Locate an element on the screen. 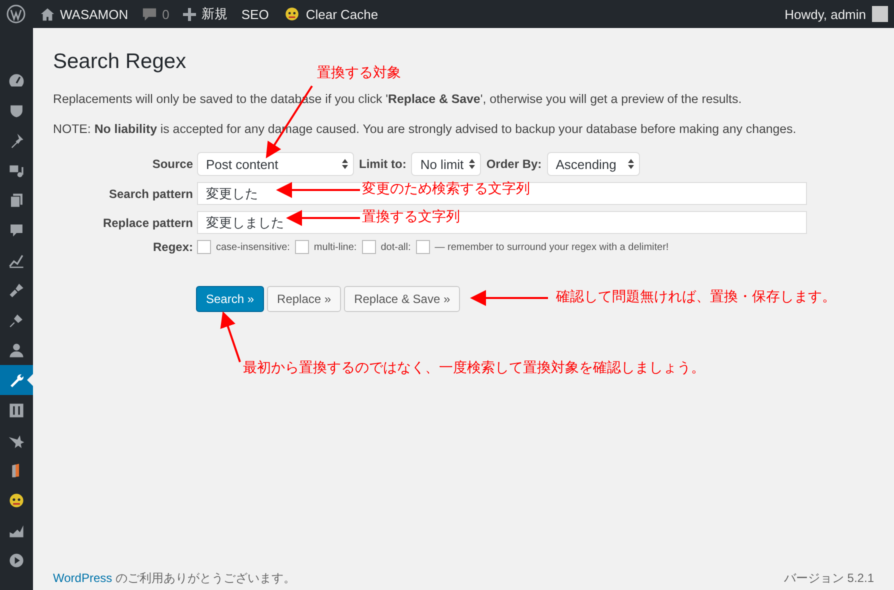  annotation-arrow is located at coordinates (230, 336).